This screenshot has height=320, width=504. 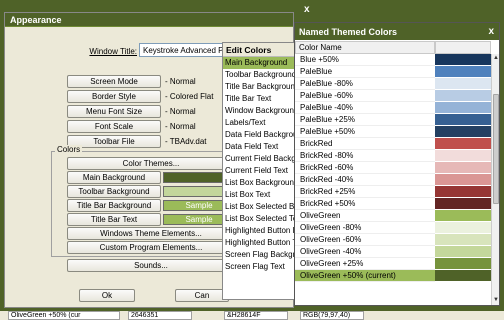 What do you see at coordinates (365, 276) in the screenshot?
I see `list-item-selected: OliveGreen +50% (current)` at bounding box center [365, 276].